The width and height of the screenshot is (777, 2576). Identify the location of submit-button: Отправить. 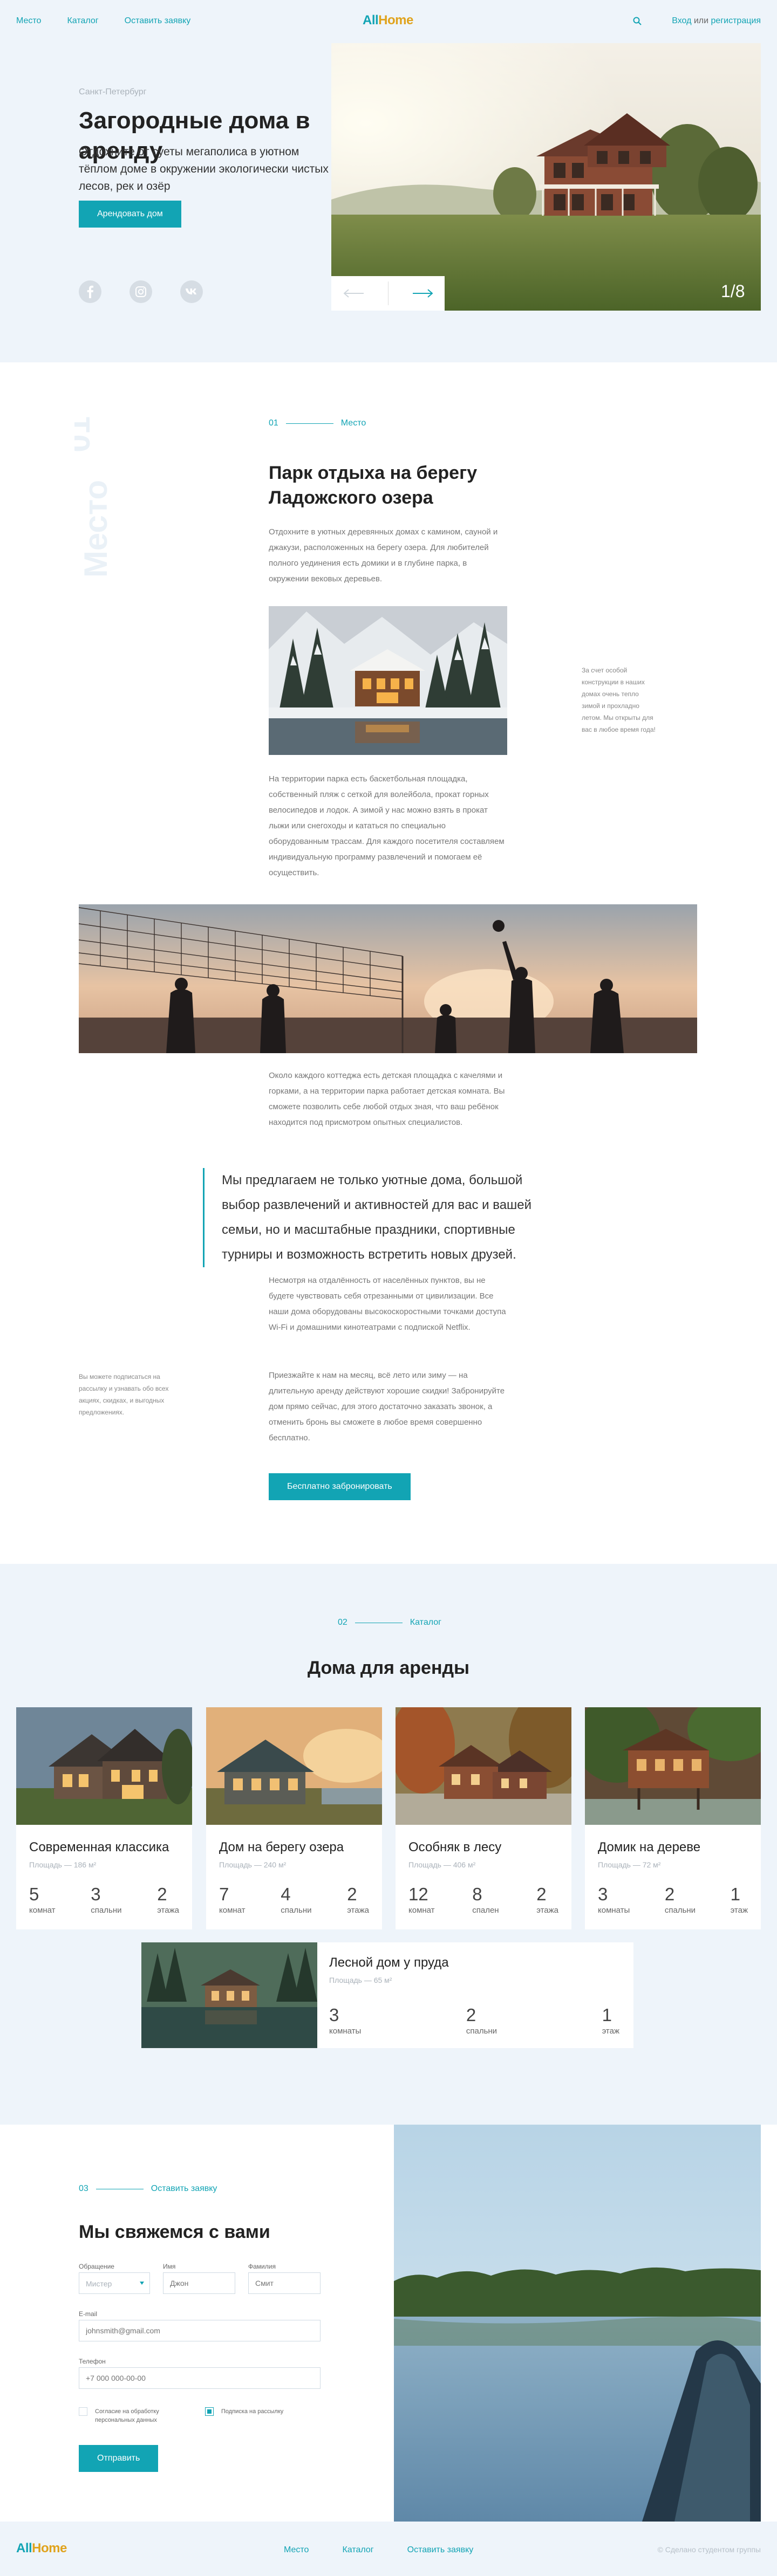
(119, 2458).